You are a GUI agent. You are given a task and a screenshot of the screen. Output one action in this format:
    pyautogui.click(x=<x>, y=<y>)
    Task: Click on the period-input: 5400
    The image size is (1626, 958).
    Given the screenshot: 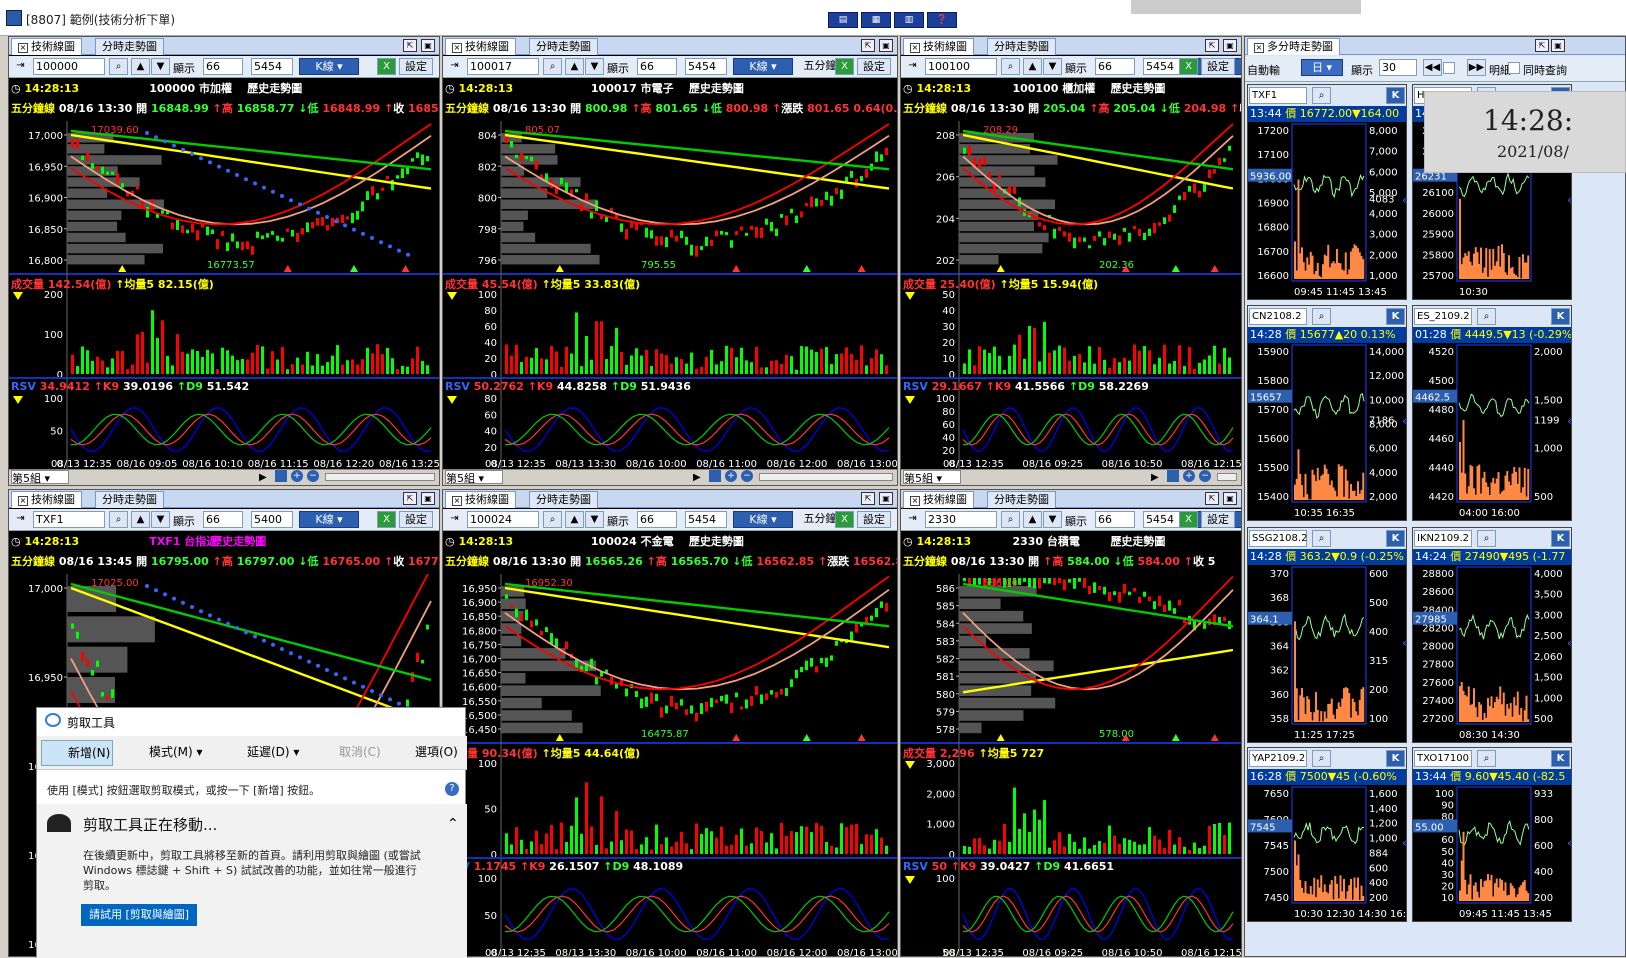 What is the action you would take?
    pyautogui.click(x=272, y=519)
    